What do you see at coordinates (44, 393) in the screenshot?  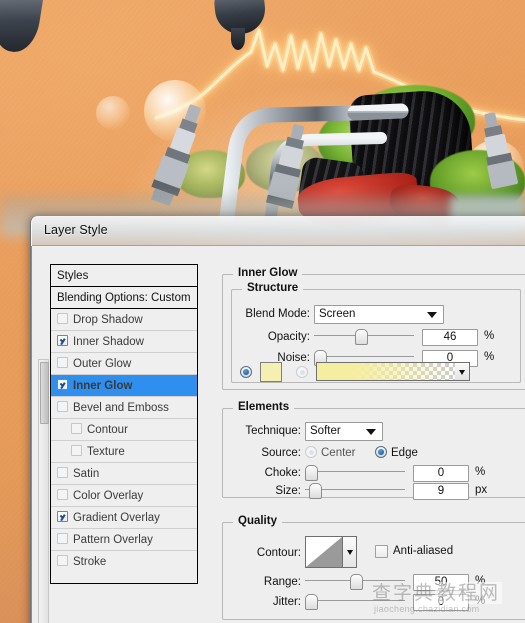 I see `styles-scrollbar-thumb` at bounding box center [44, 393].